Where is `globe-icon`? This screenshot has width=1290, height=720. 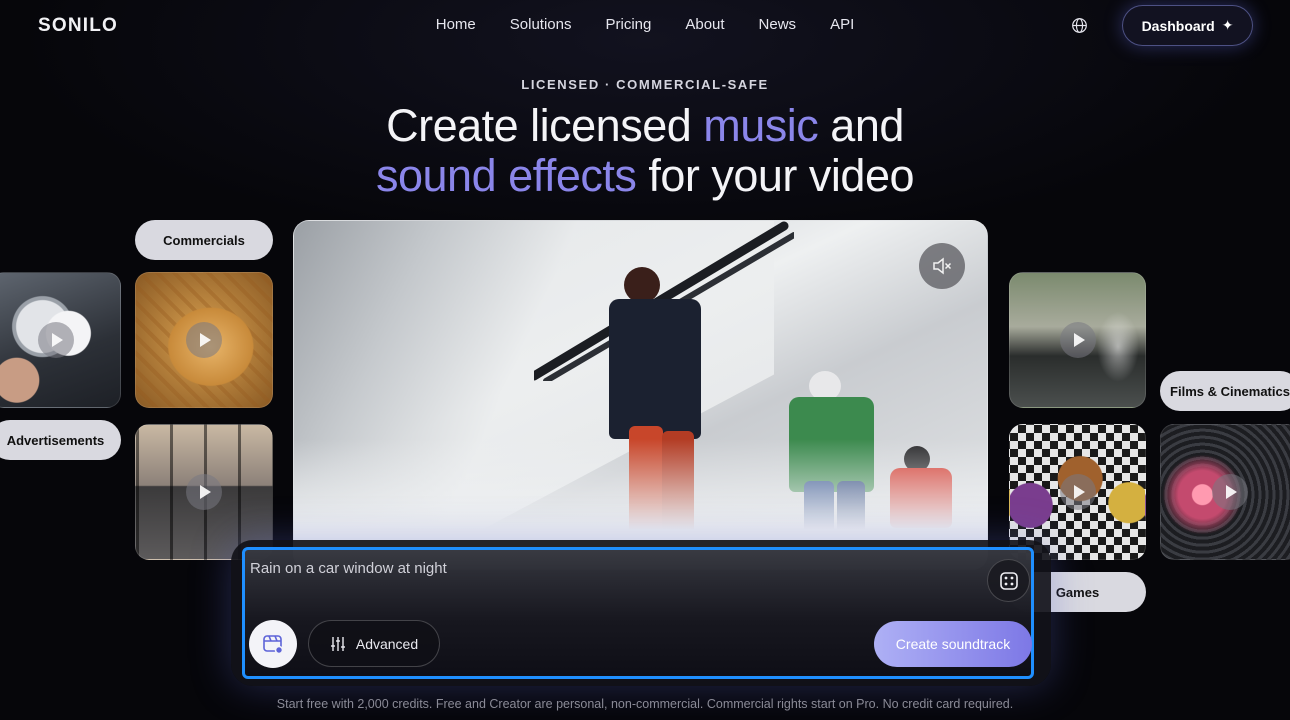 globe-icon is located at coordinates (1079, 25).